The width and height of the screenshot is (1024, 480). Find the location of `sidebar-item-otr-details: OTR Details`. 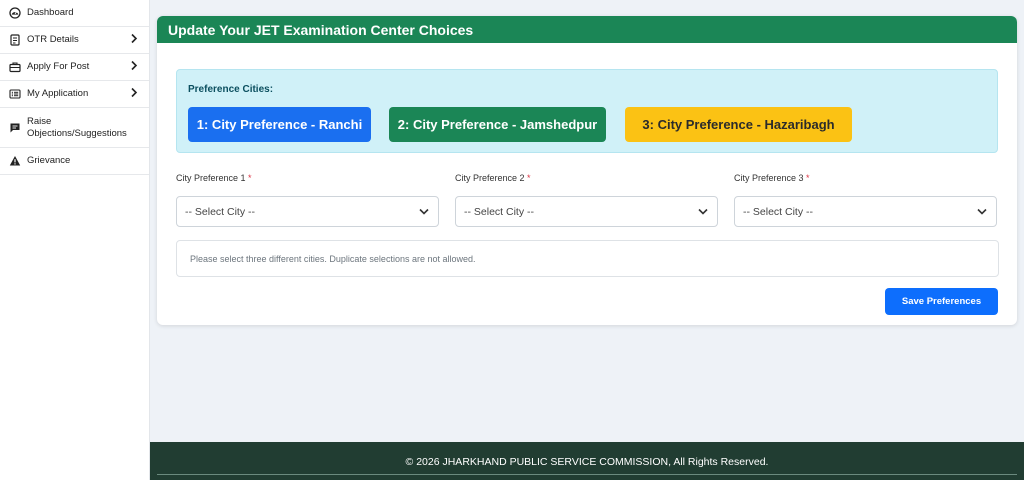

sidebar-item-otr-details: OTR Details is located at coordinates (74, 40).